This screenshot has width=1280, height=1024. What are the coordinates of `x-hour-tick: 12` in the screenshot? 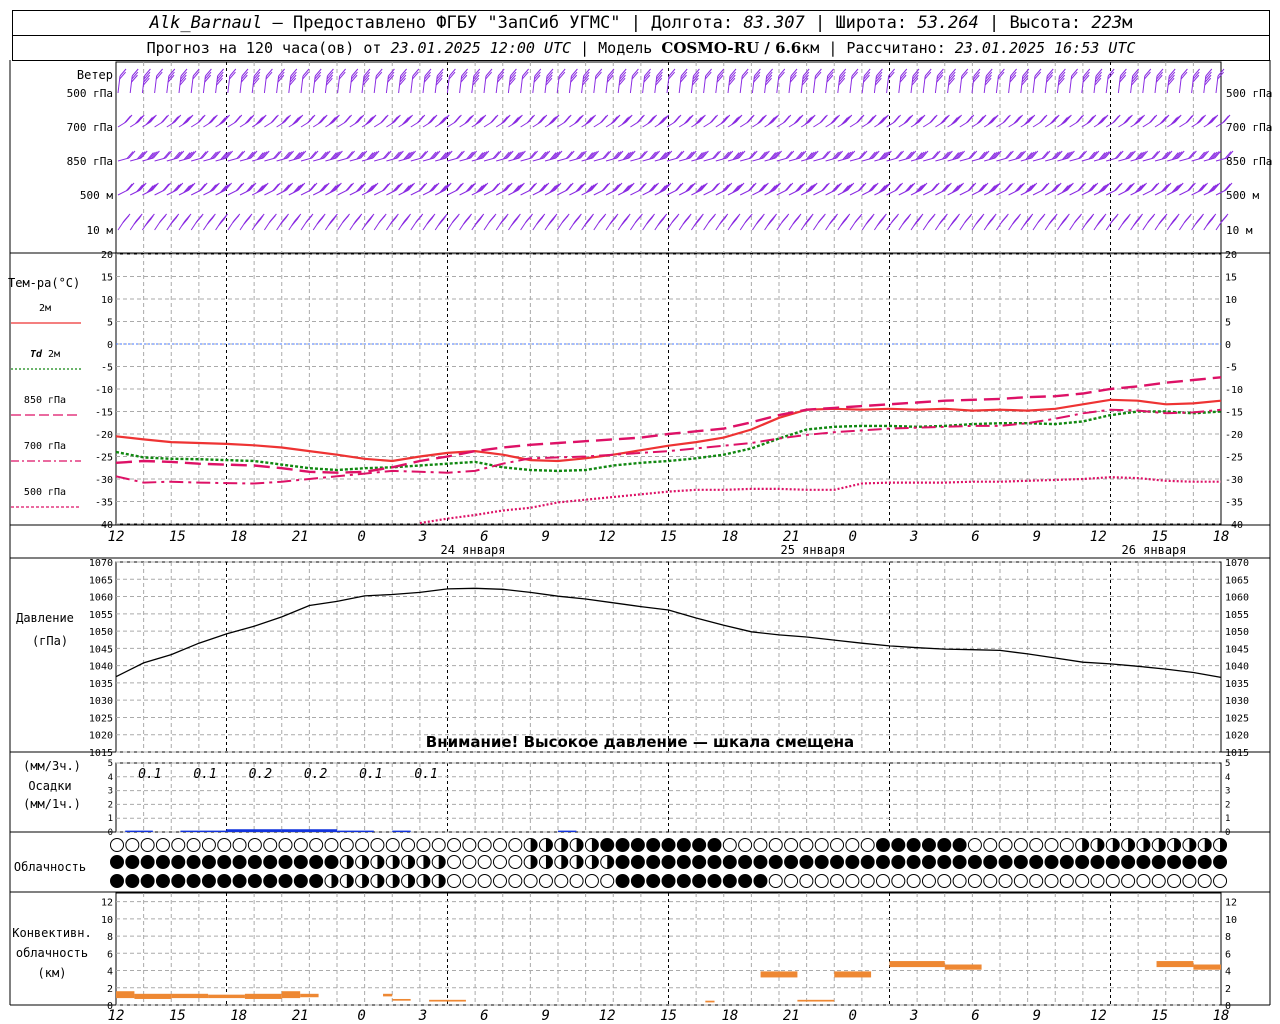 It's located at (1098, 537).